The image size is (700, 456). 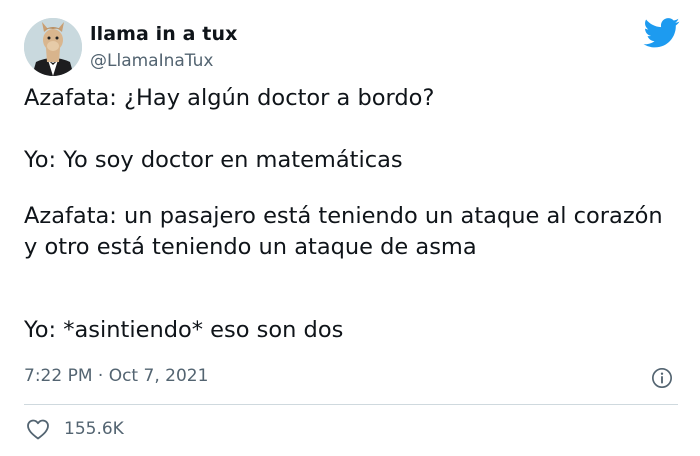 I want to click on like-count: 155.6K, so click(x=94, y=429).